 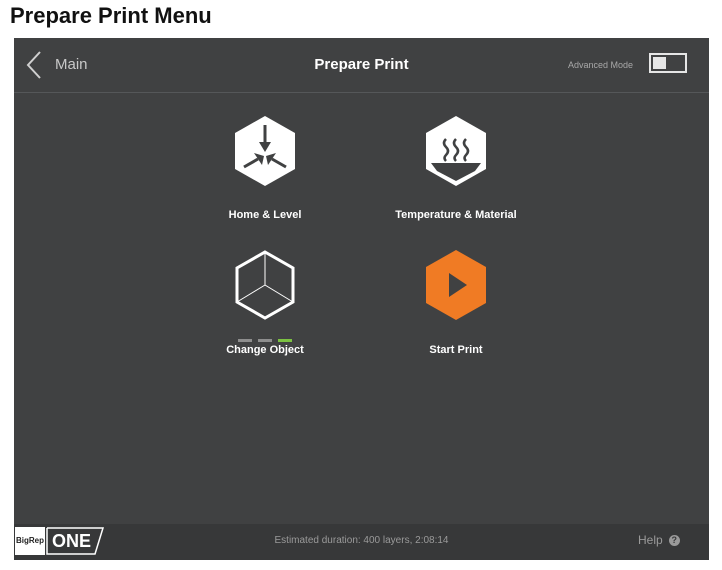 What do you see at coordinates (456, 215) in the screenshot?
I see `temperature-material-label: Temperature & Material` at bounding box center [456, 215].